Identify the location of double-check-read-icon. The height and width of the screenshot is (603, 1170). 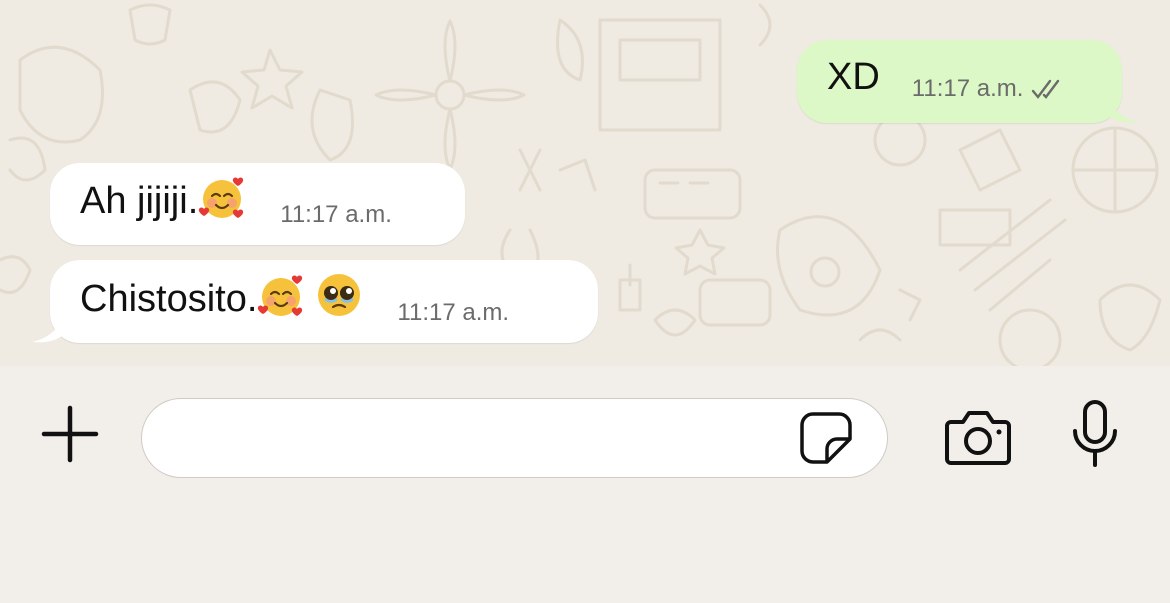
(1046, 89).